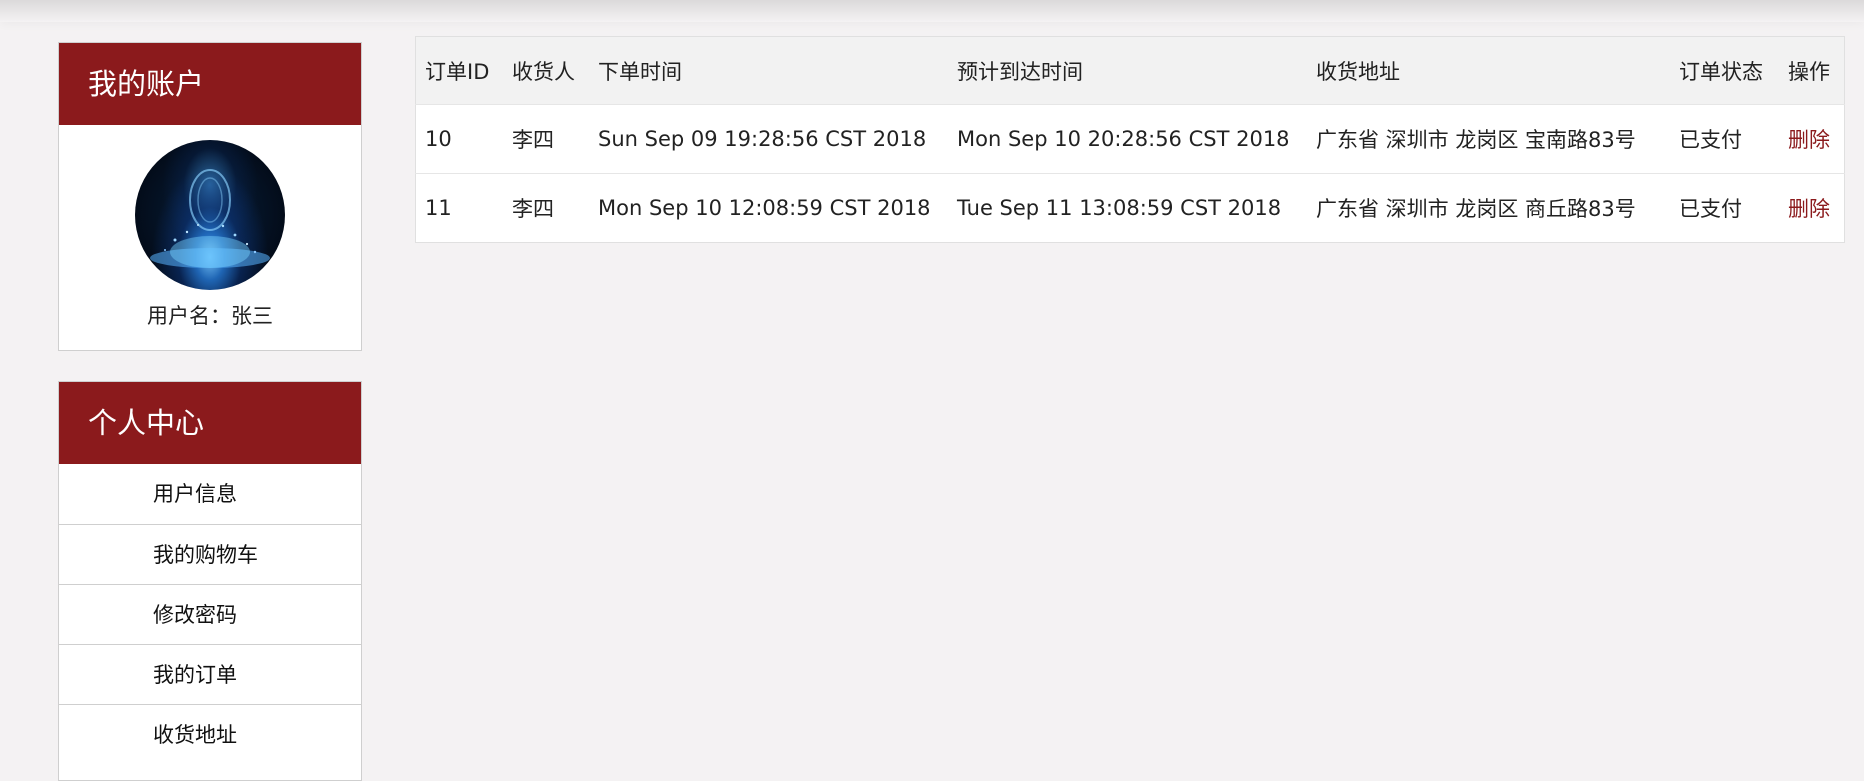 Image resolution: width=1864 pixels, height=781 pixels. What do you see at coordinates (543, 71) in the screenshot?
I see `header-receiver: 收货人` at bounding box center [543, 71].